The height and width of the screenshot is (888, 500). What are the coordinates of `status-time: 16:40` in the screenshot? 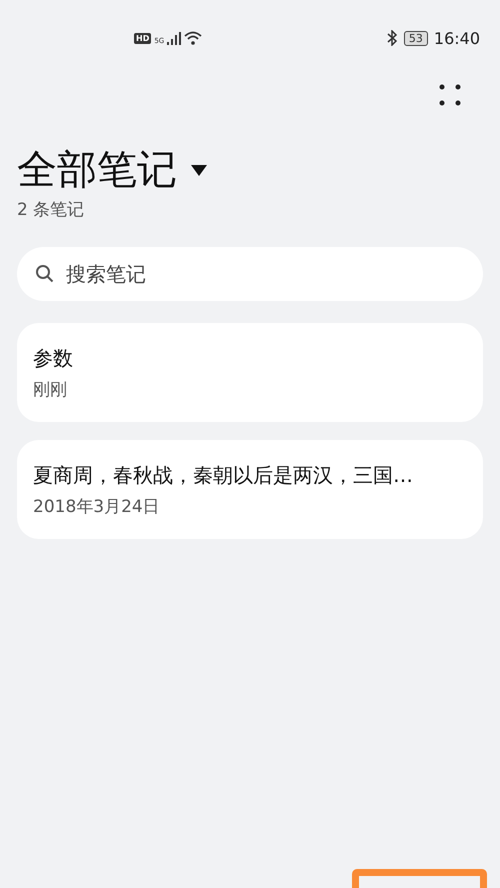 It's located at (457, 38).